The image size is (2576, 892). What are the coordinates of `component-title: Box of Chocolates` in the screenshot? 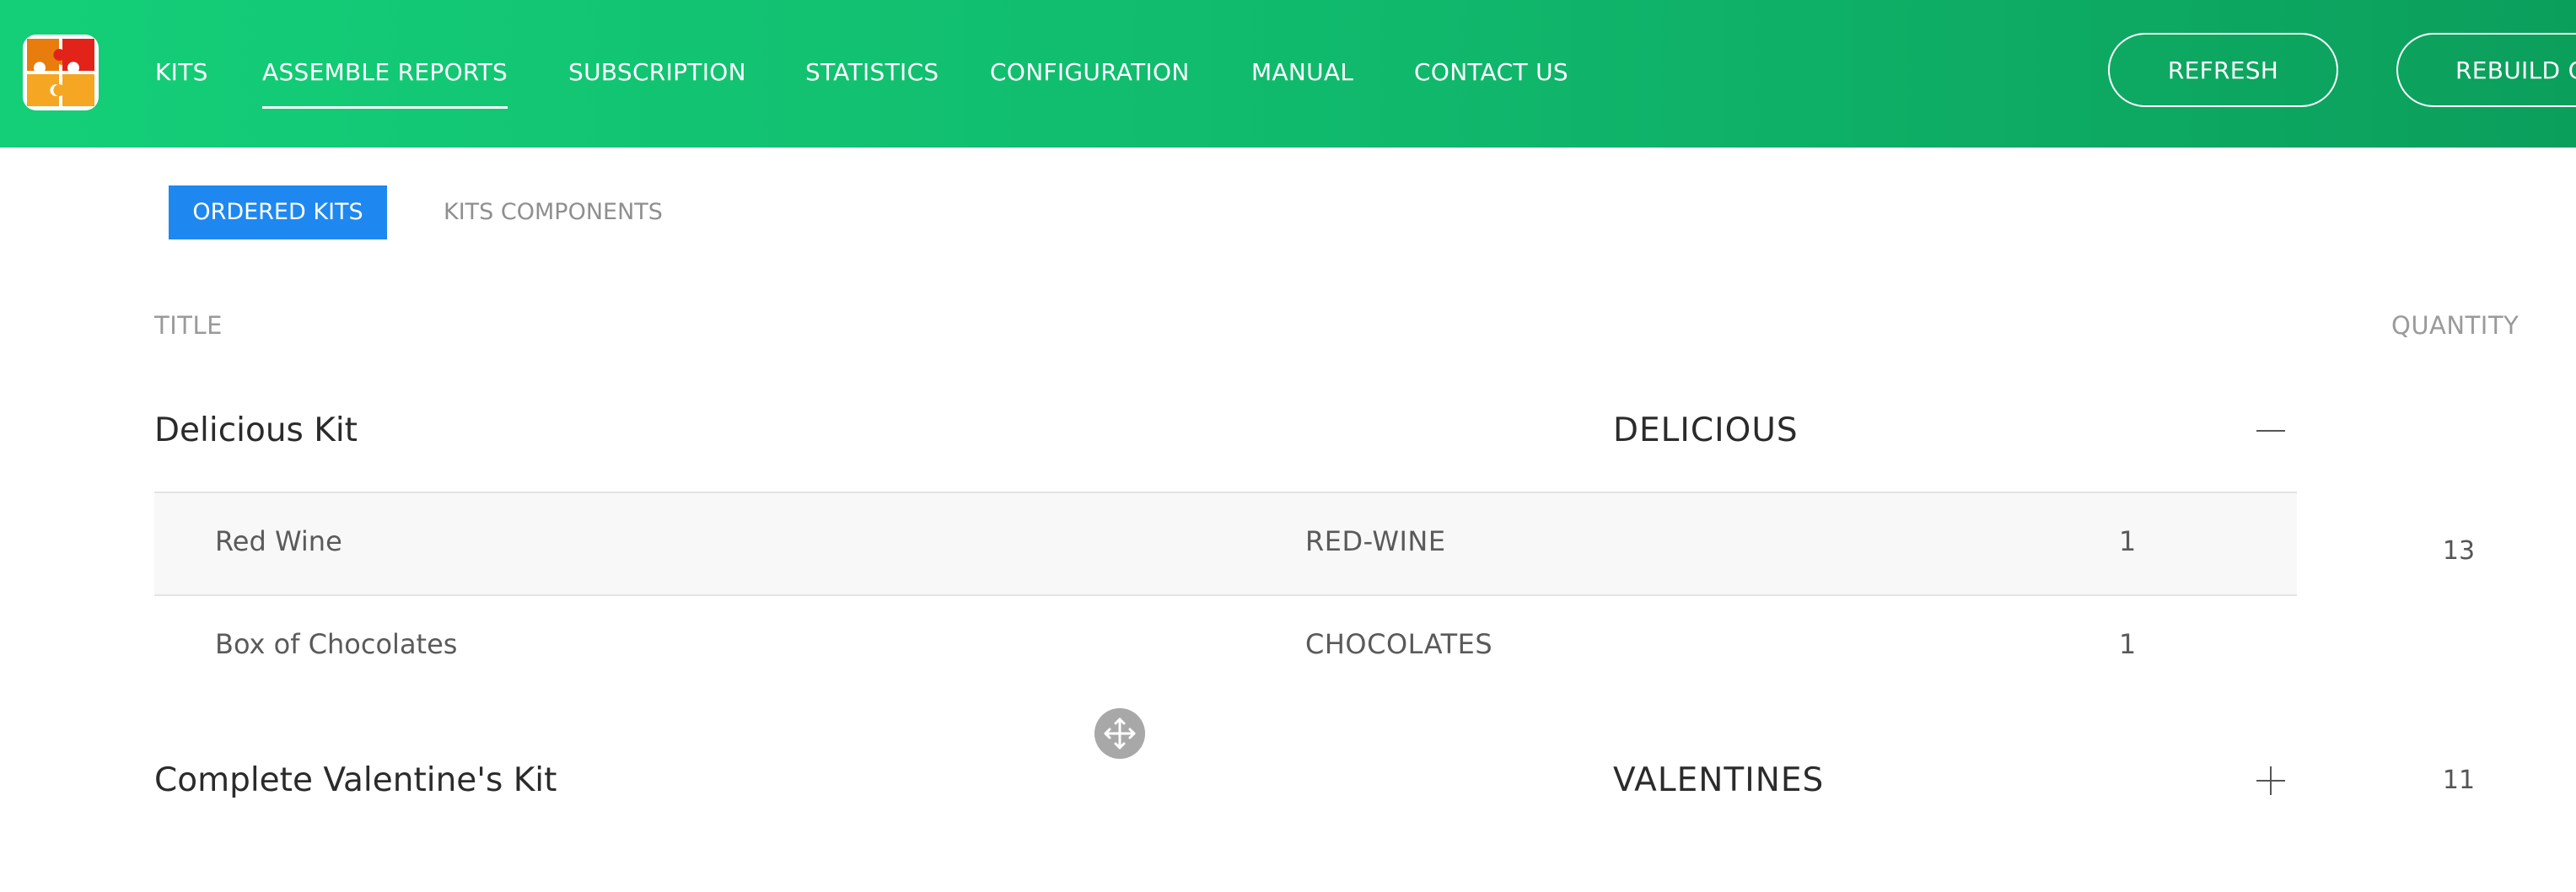 It's located at (336, 644).